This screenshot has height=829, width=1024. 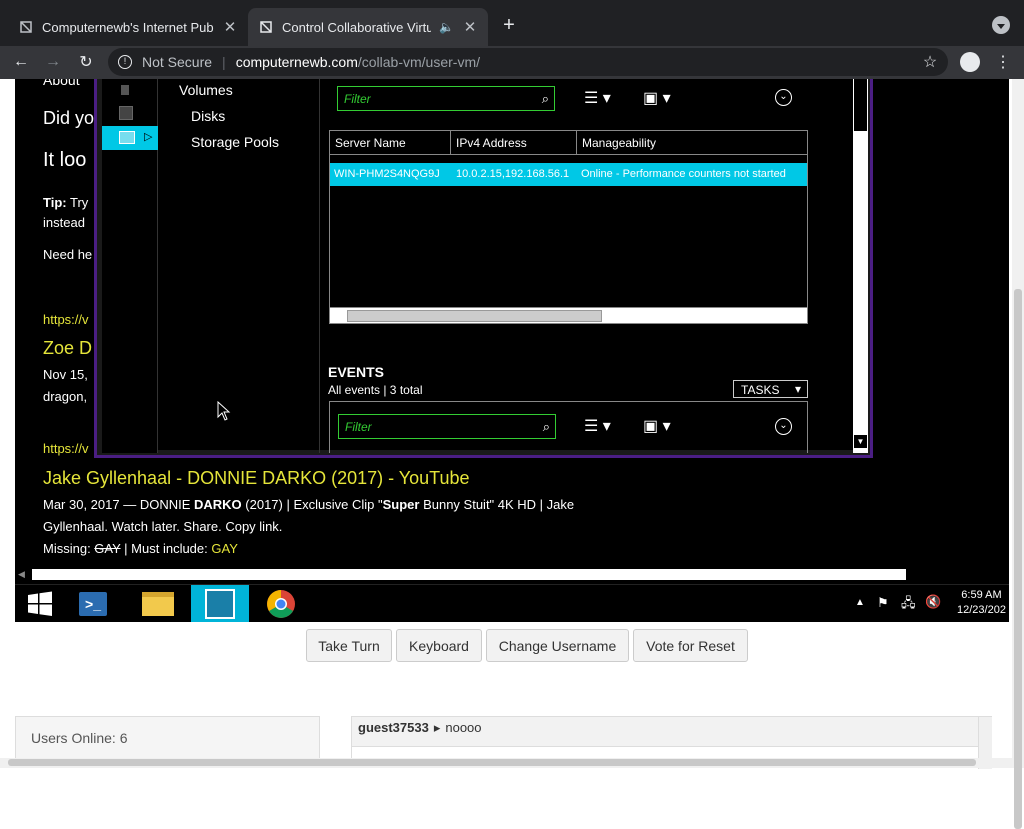 What do you see at coordinates (1003, 62) in the screenshot?
I see `more-menu-icon: ⋮` at bounding box center [1003, 62].